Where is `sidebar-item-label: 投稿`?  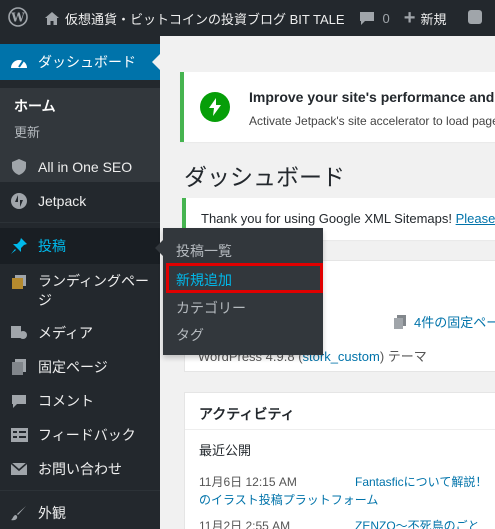
sidebar-item-label: 投稿 is located at coordinates (52, 246).